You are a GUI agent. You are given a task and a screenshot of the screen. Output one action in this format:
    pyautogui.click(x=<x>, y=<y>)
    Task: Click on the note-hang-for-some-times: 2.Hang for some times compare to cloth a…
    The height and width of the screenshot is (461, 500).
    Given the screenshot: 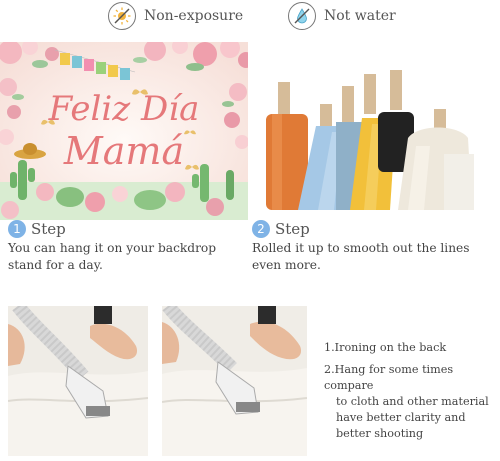 What is the action you would take?
    pyautogui.click(x=406, y=401)
    